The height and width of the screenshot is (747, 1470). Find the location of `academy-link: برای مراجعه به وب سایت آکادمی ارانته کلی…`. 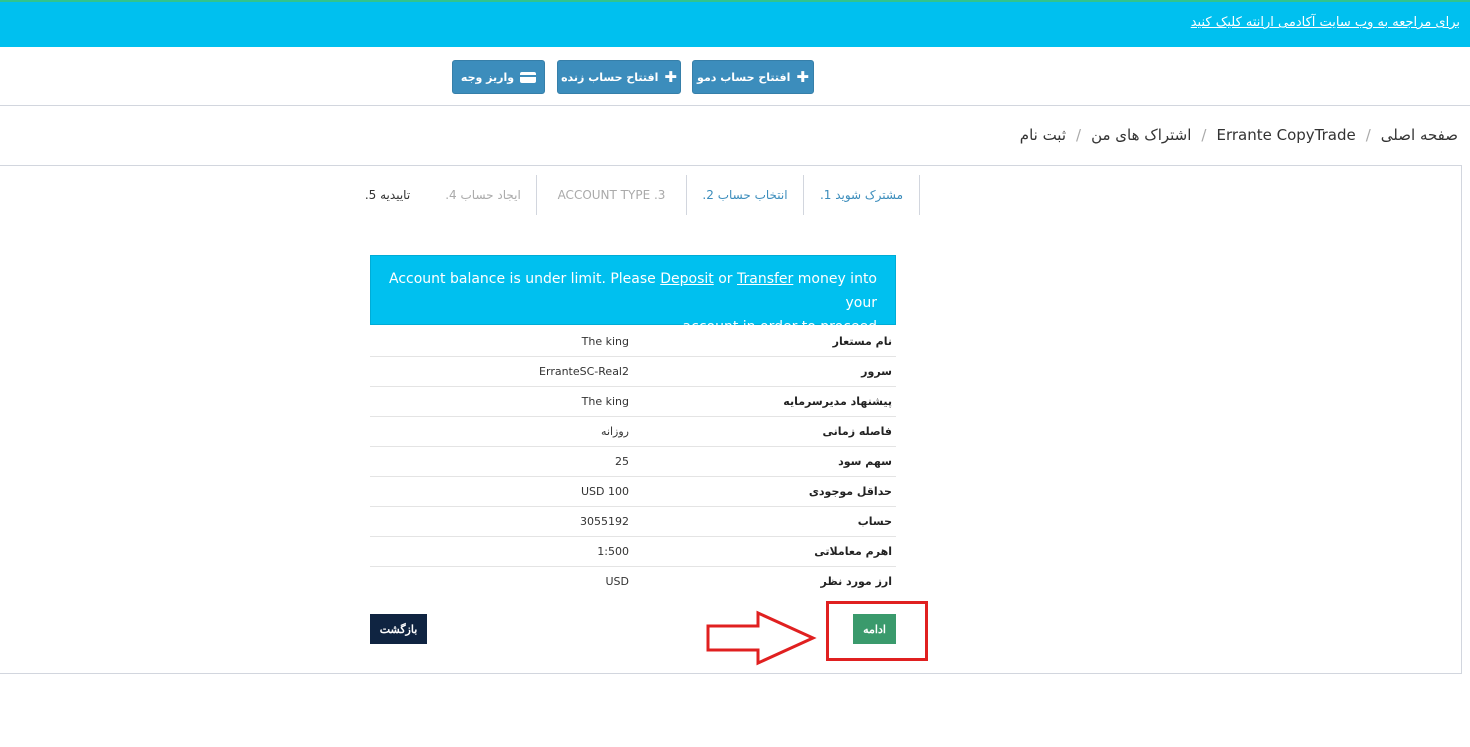

academy-link: برای مراجعه به وب سایت آکادمی ارانته کلی… is located at coordinates (1325, 22).